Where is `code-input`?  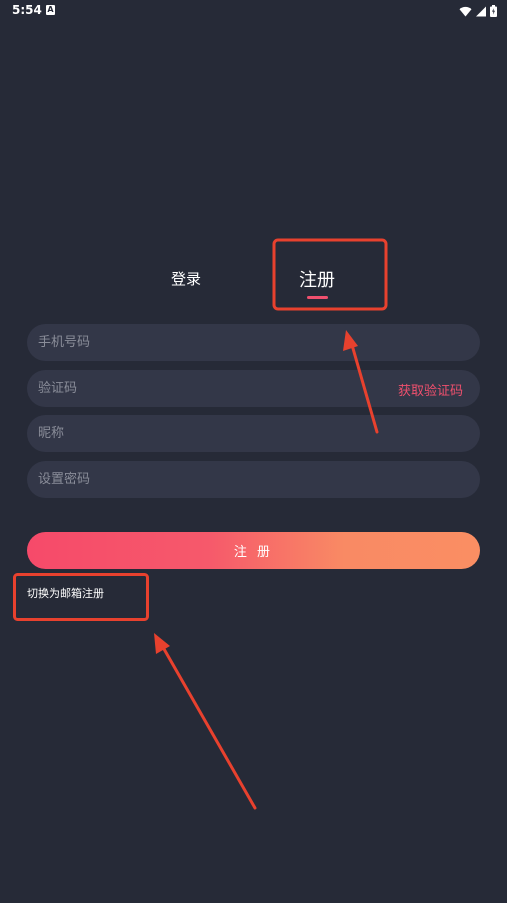 code-input is located at coordinates (203, 388).